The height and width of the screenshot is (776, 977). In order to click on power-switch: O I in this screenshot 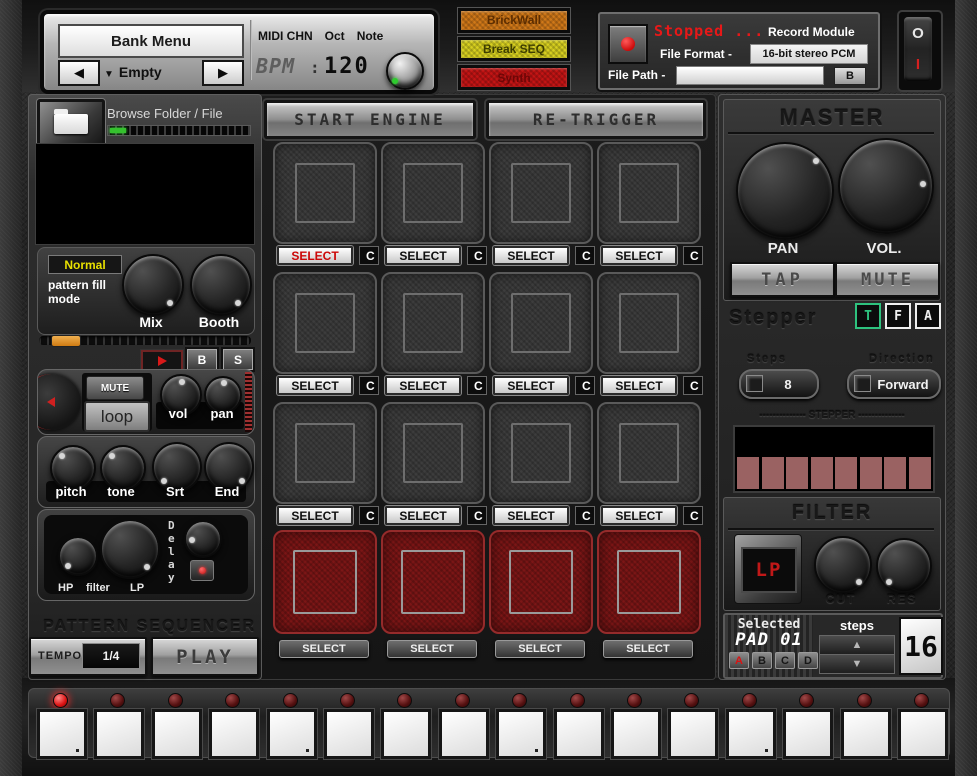, I will do `click(918, 49)`.